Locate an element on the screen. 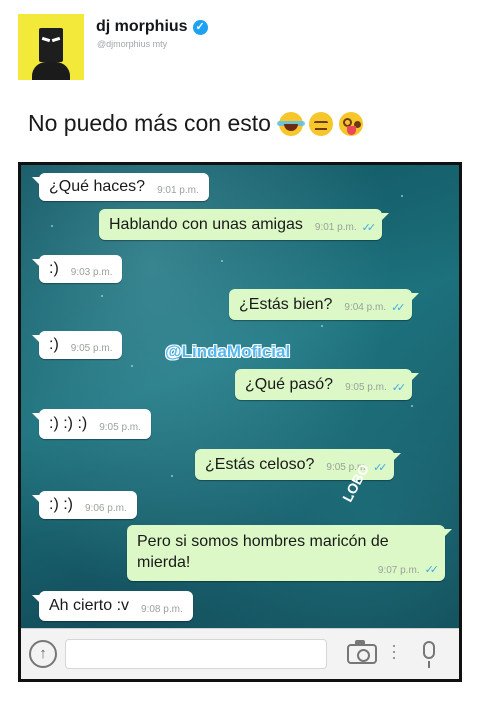 This screenshot has width=480, height=704. message-outgoing: Hablando con unas amigas 9:01 p.m. ✓✓ is located at coordinates (244, 224).